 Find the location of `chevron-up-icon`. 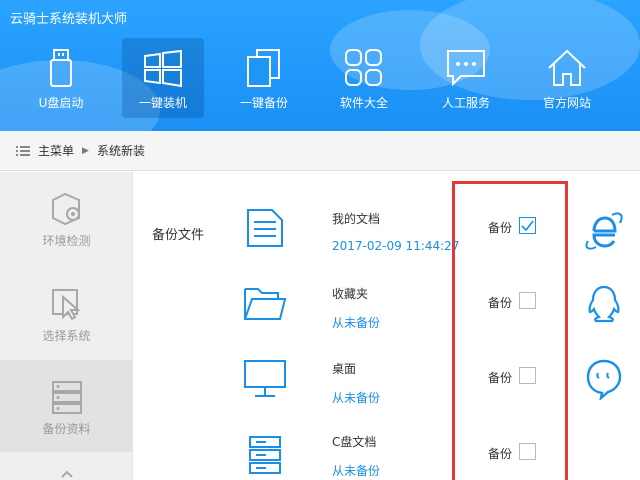

chevron-up-icon is located at coordinates (66, 474).